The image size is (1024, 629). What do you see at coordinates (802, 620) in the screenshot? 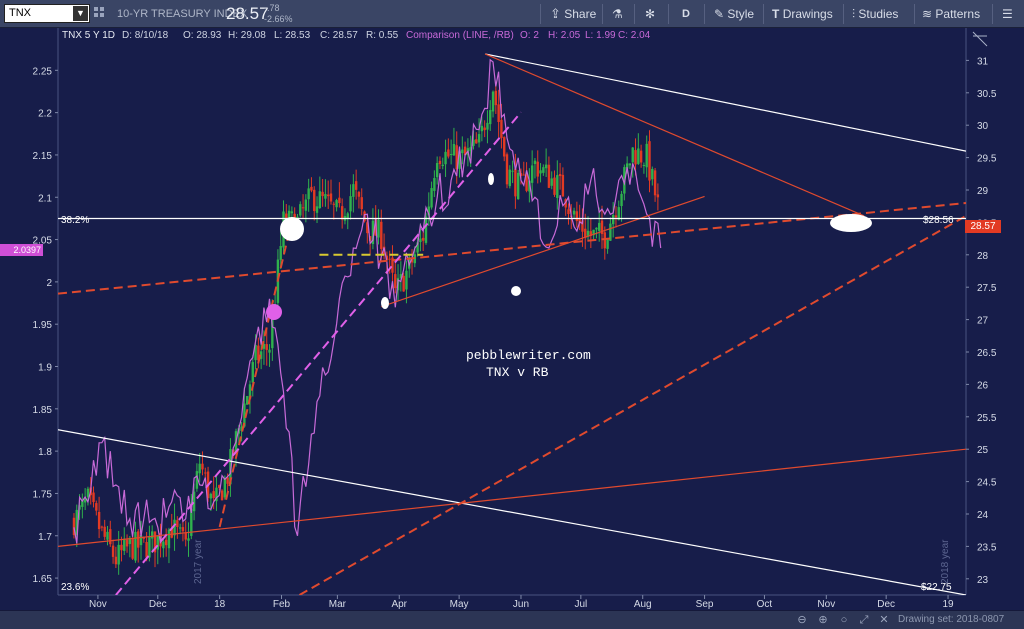
I see `zoom-out-icon: ⊖` at bounding box center [802, 620].